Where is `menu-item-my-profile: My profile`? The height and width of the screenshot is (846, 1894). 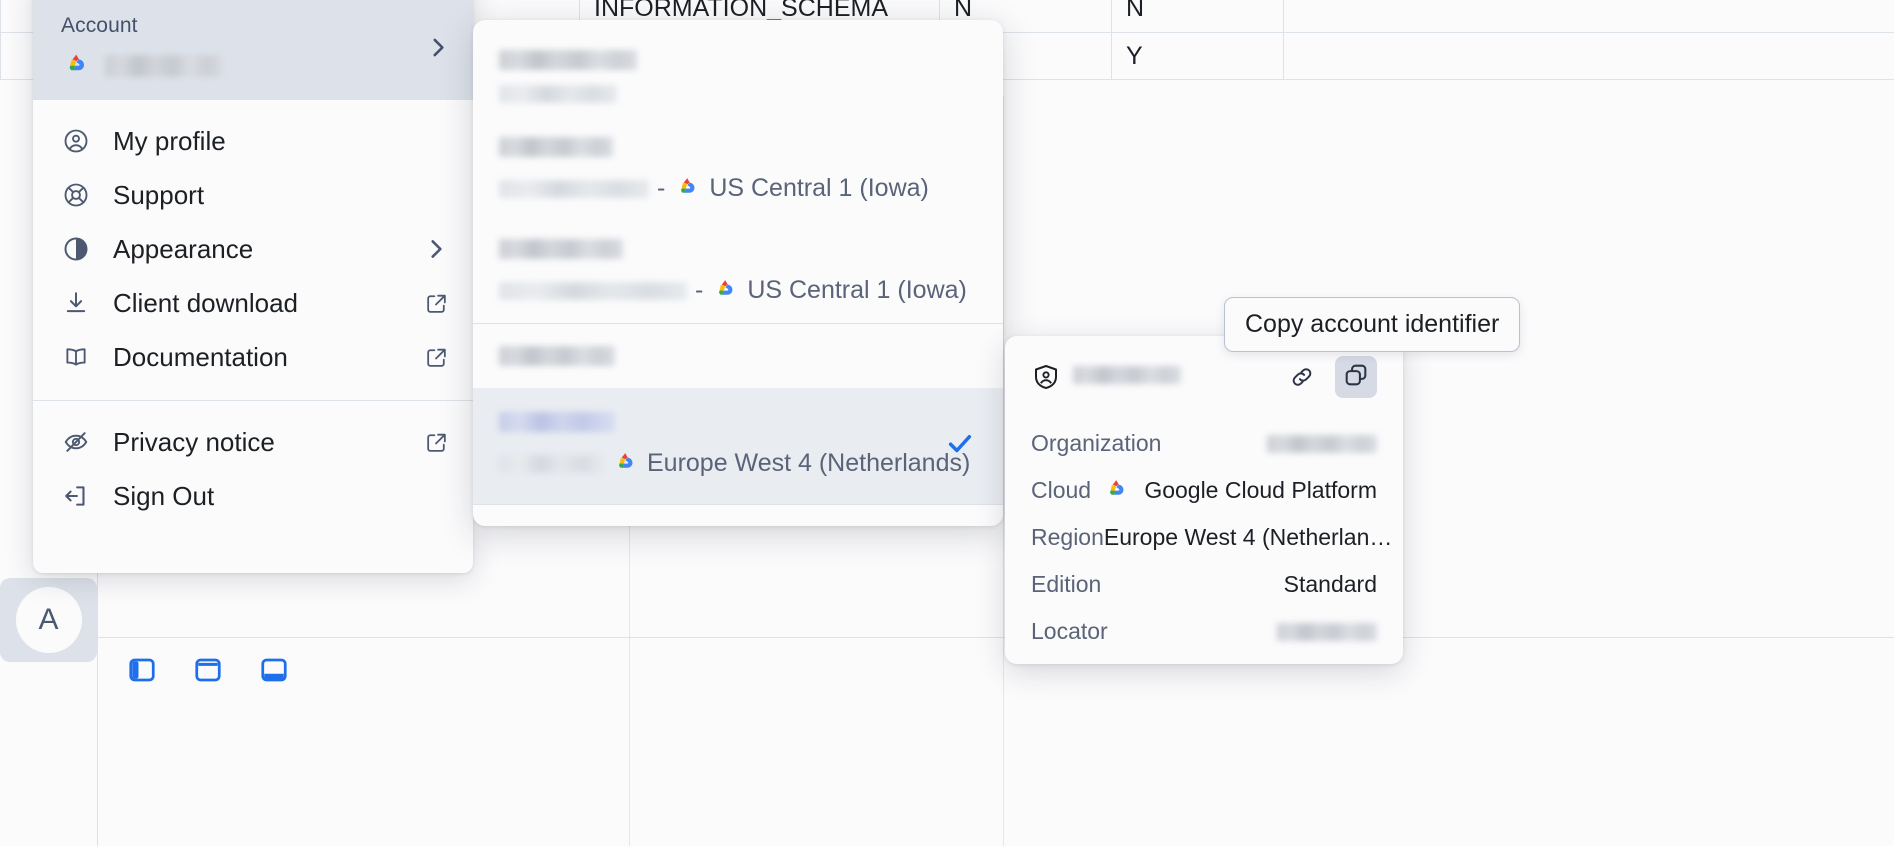
menu-item-my-profile: My profile is located at coordinates (253, 141).